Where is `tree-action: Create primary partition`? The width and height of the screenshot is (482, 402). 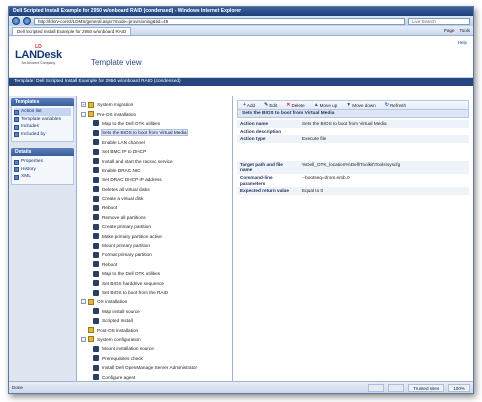
tree-action: Create primary partition is located at coordinates (156, 226).